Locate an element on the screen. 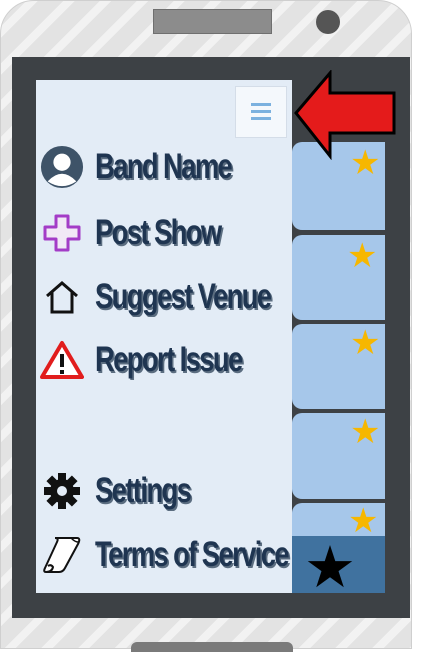 The image size is (432, 652). menu-item-post-show: Post Show is located at coordinates (148, 233).